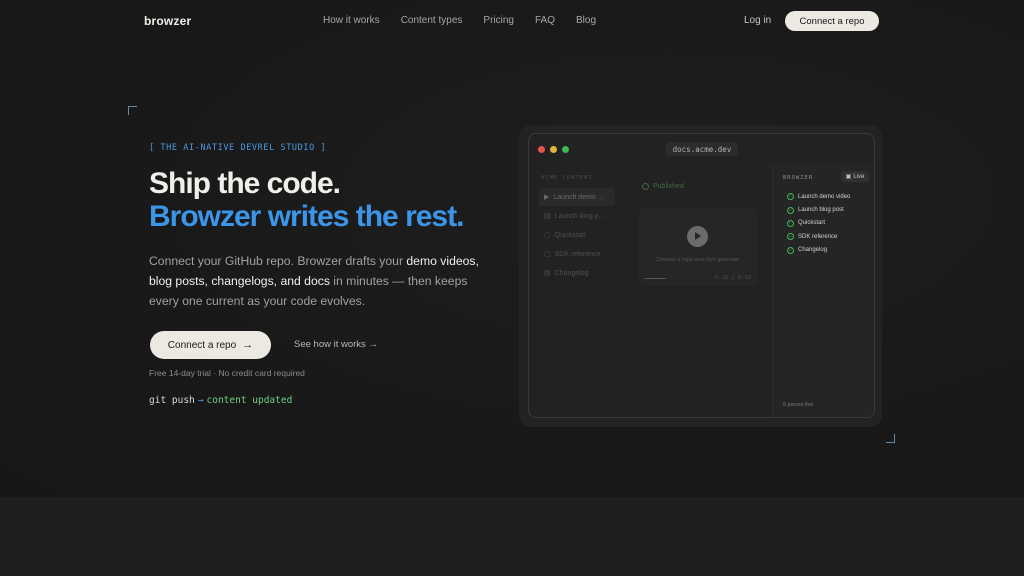  I want to click on mock-sidebar-item: ▢ SDK reference, so click(577, 254).